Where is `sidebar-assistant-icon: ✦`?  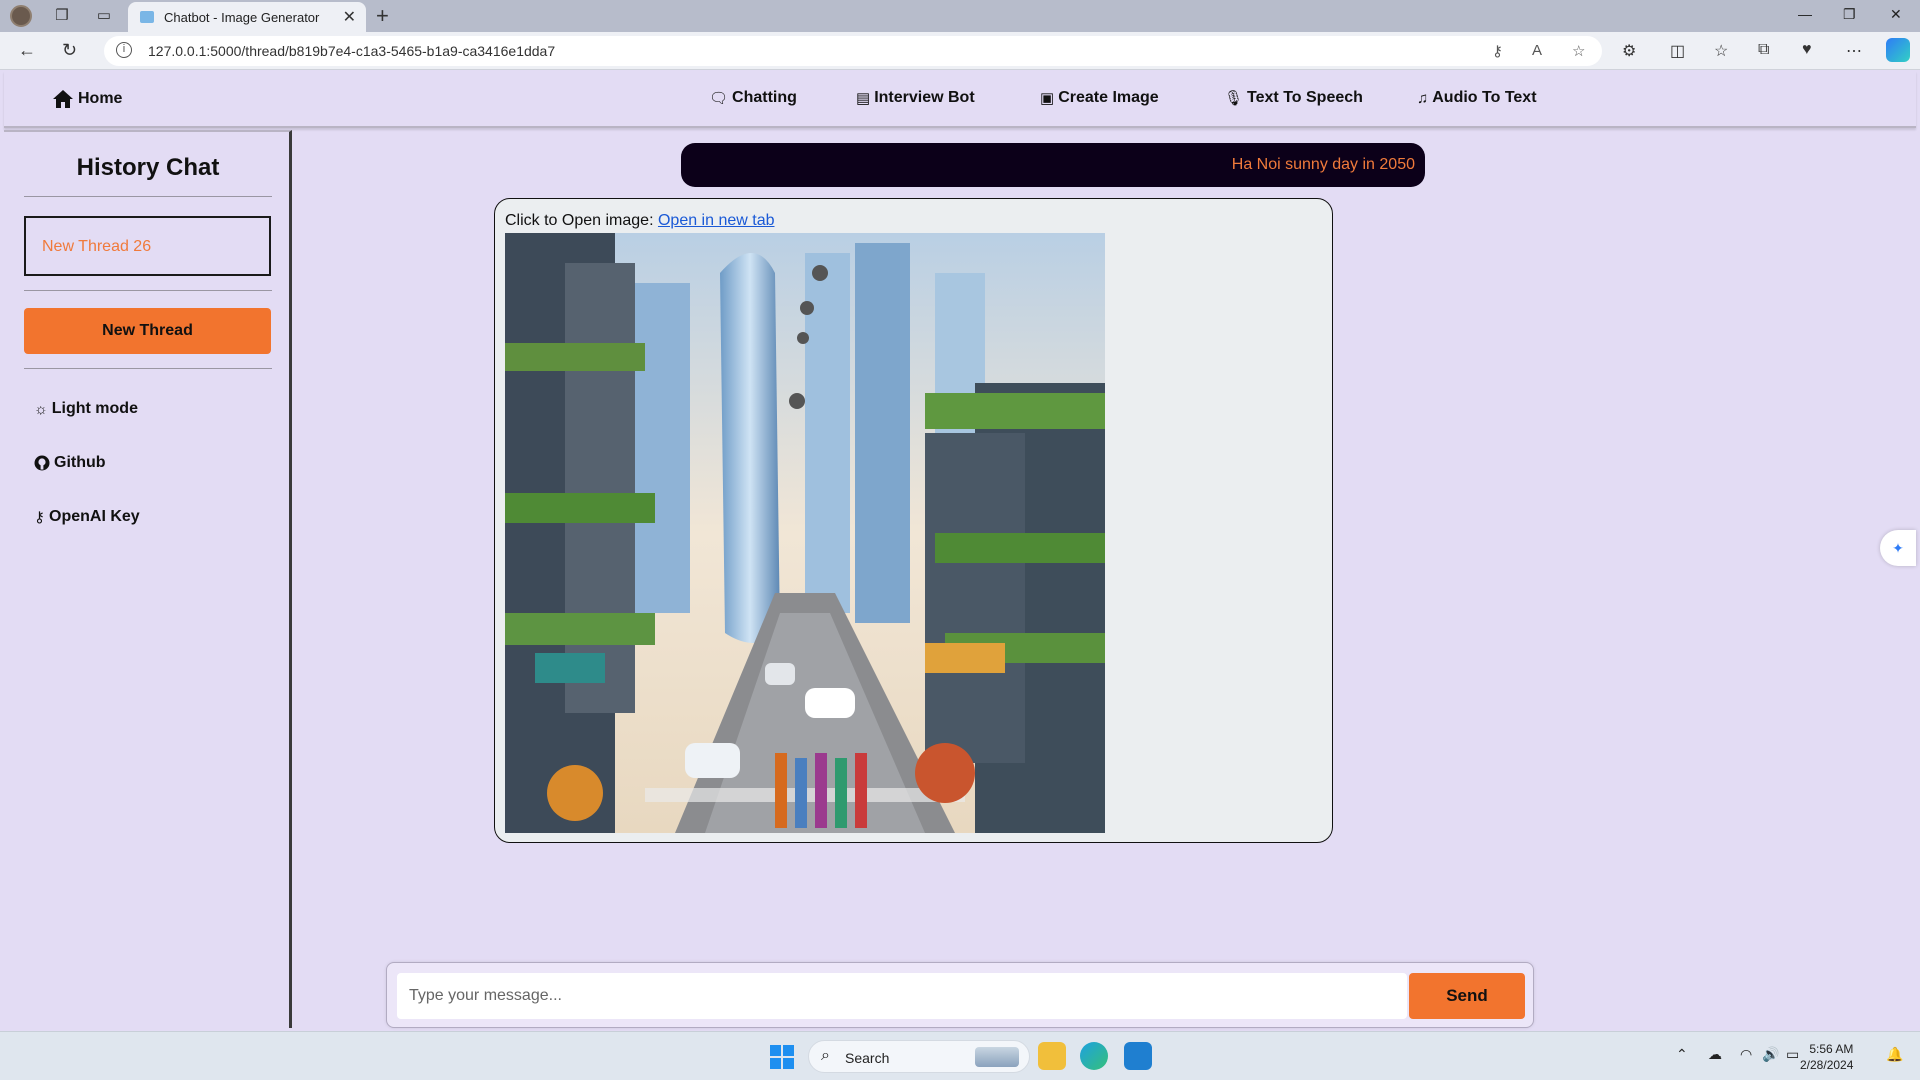
sidebar-assistant-icon: ✦ is located at coordinates (1898, 548).